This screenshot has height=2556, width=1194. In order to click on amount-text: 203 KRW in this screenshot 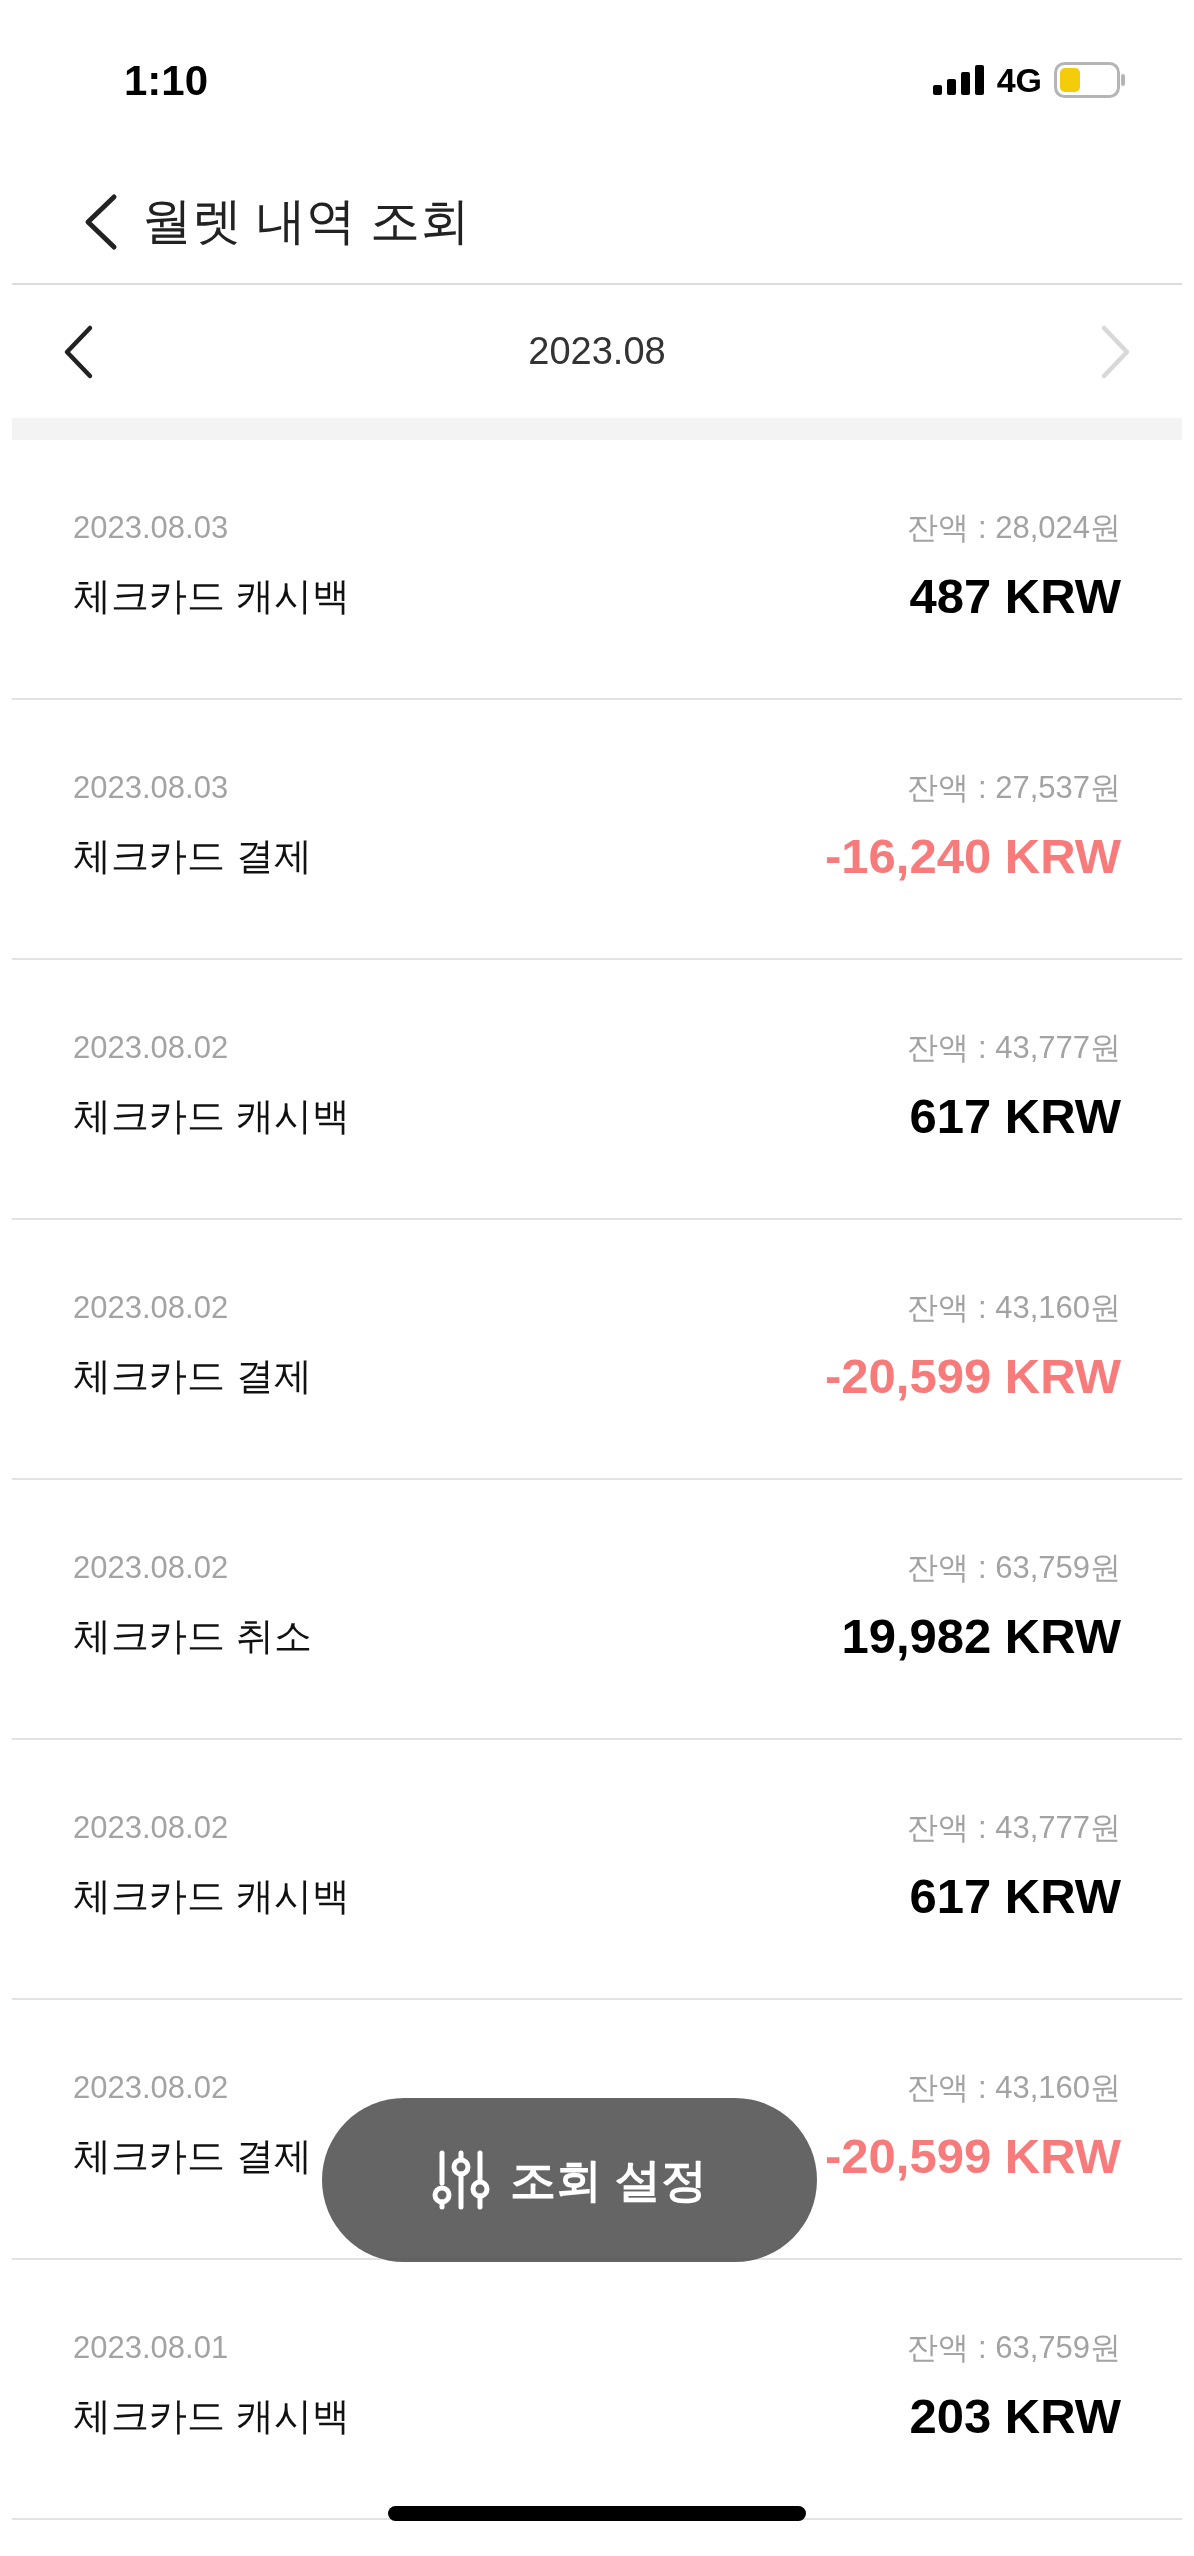, I will do `click(1015, 2416)`.